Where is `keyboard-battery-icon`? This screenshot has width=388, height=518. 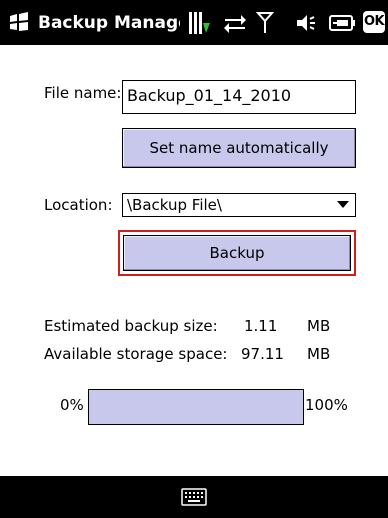
keyboard-battery-icon is located at coordinates (343, 23).